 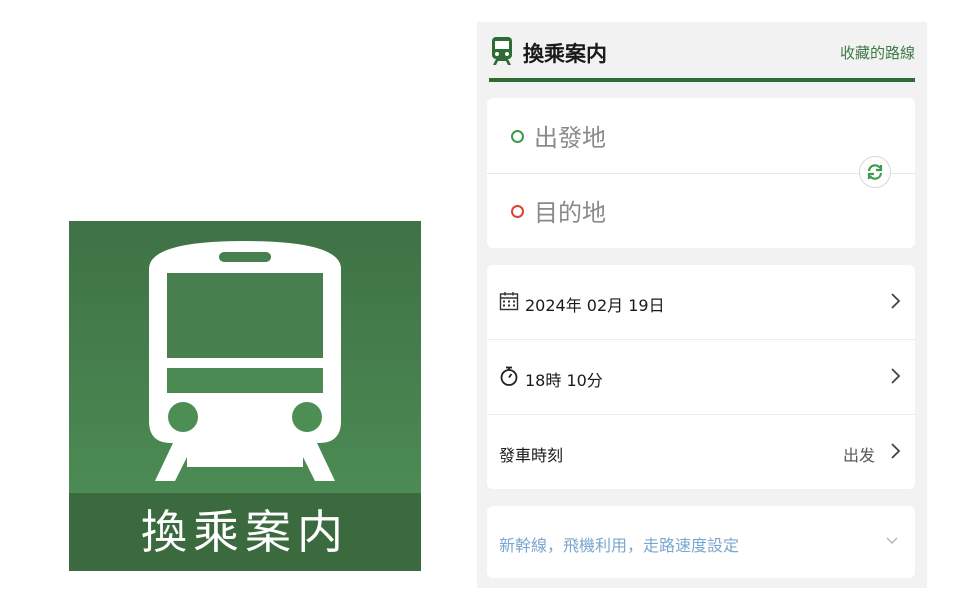 What do you see at coordinates (245, 532) in the screenshot?
I see `app-icon-label: 換乘案内` at bounding box center [245, 532].